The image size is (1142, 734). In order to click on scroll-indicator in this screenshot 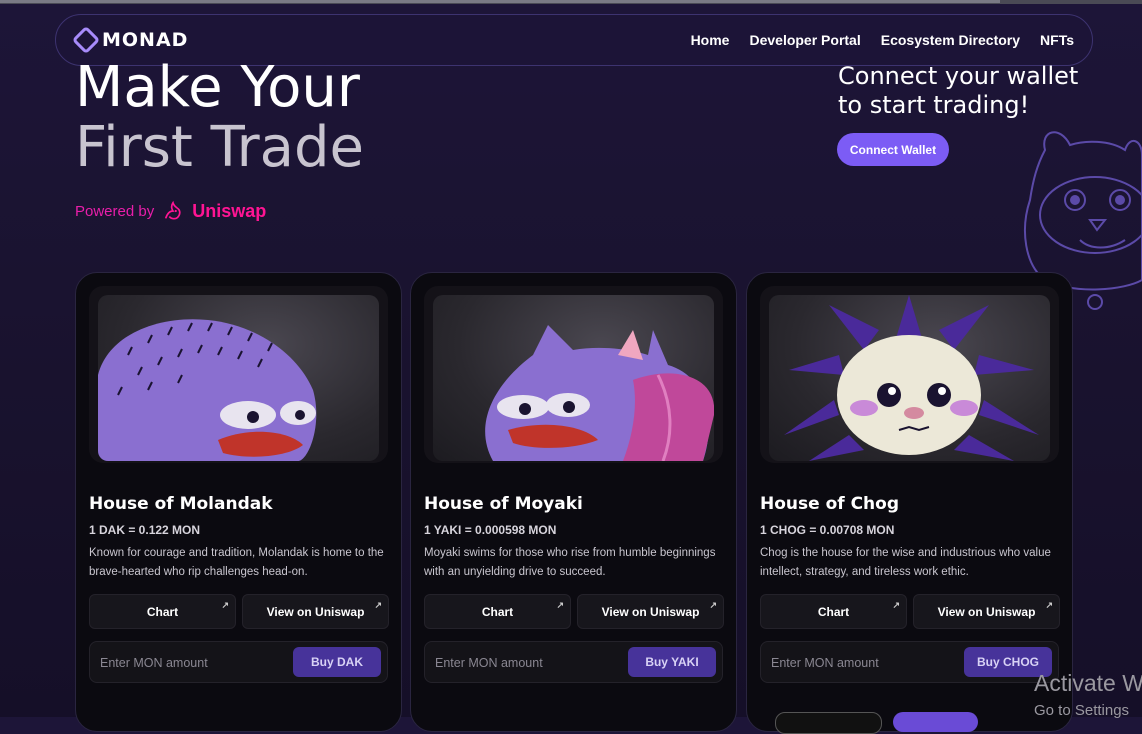, I will do `click(500, 1)`.